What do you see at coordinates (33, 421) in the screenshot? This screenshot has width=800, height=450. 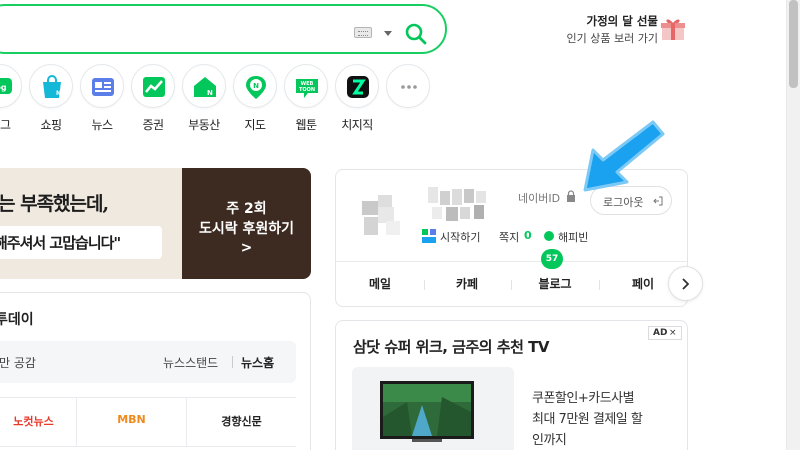 I see `press-logo: 노컷뉴스` at bounding box center [33, 421].